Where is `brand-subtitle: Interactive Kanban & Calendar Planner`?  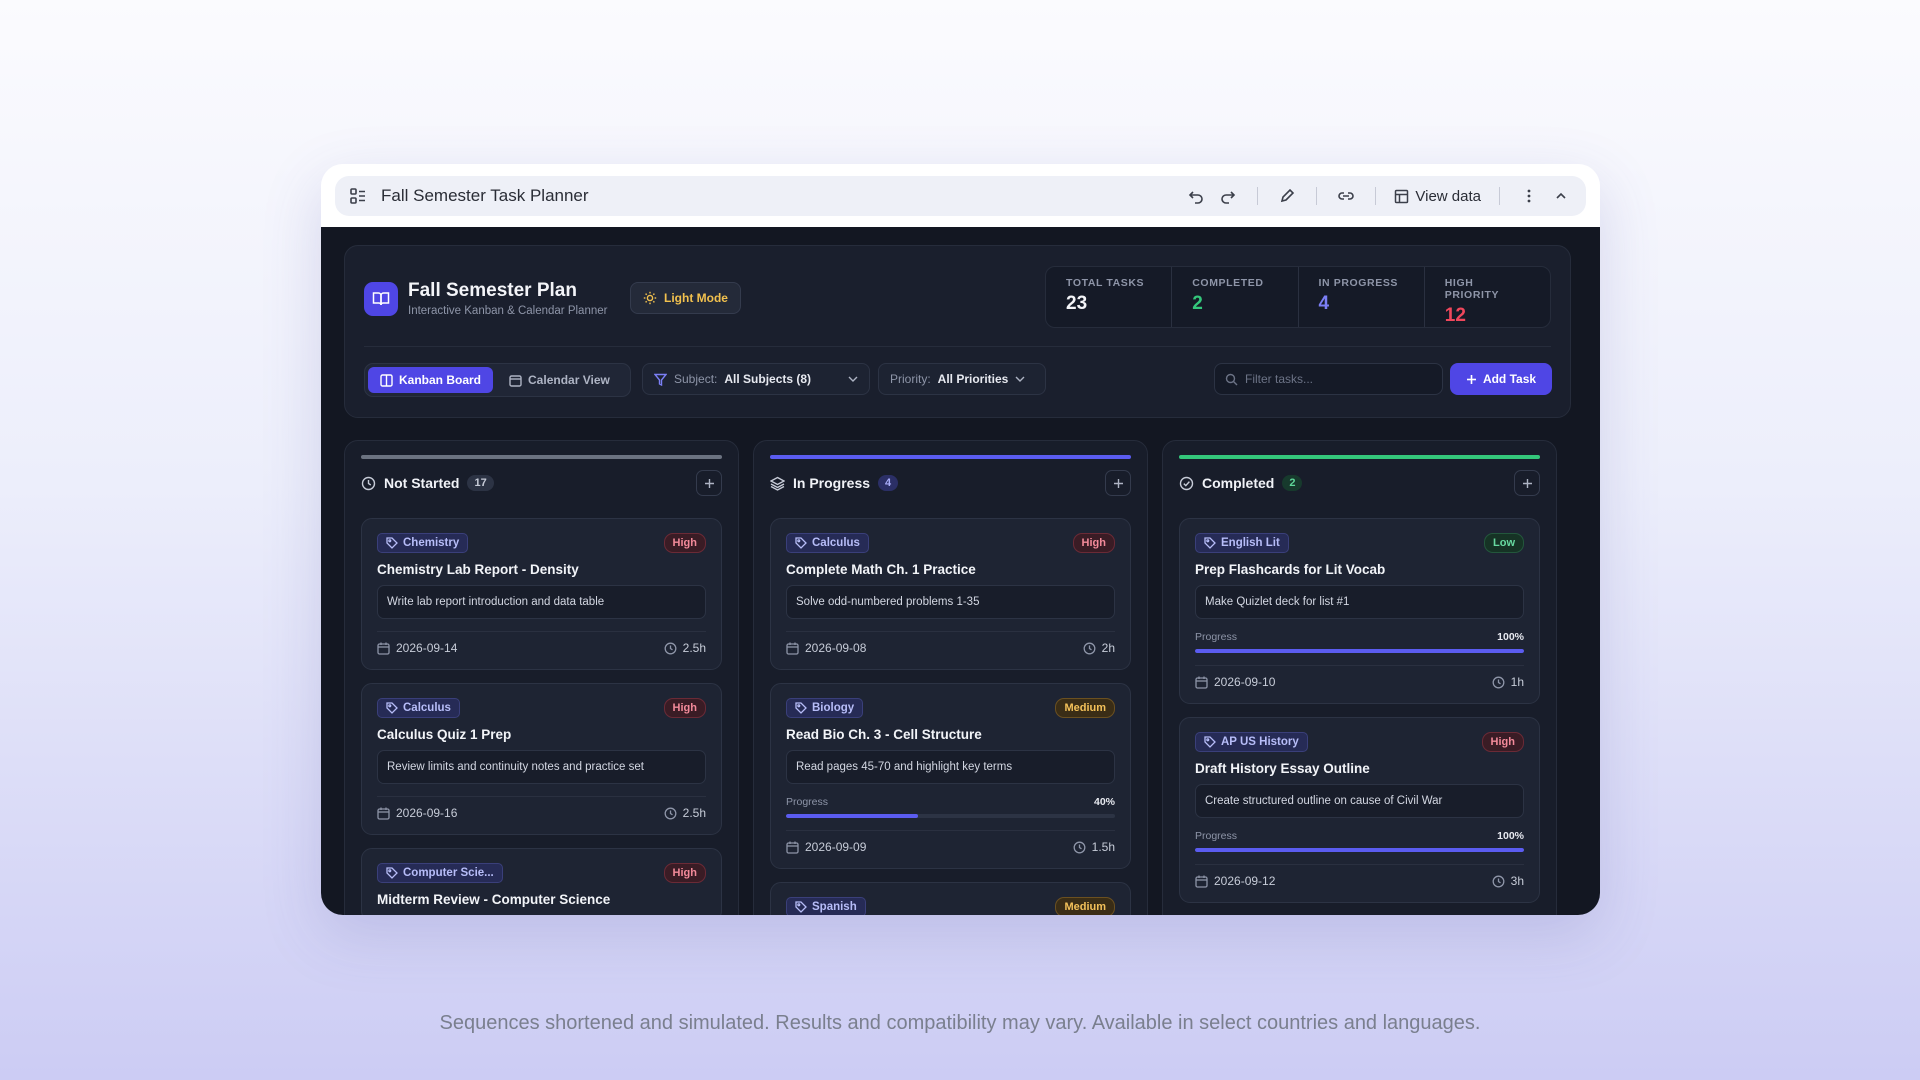 brand-subtitle: Interactive Kanban & Calendar Planner is located at coordinates (508, 311).